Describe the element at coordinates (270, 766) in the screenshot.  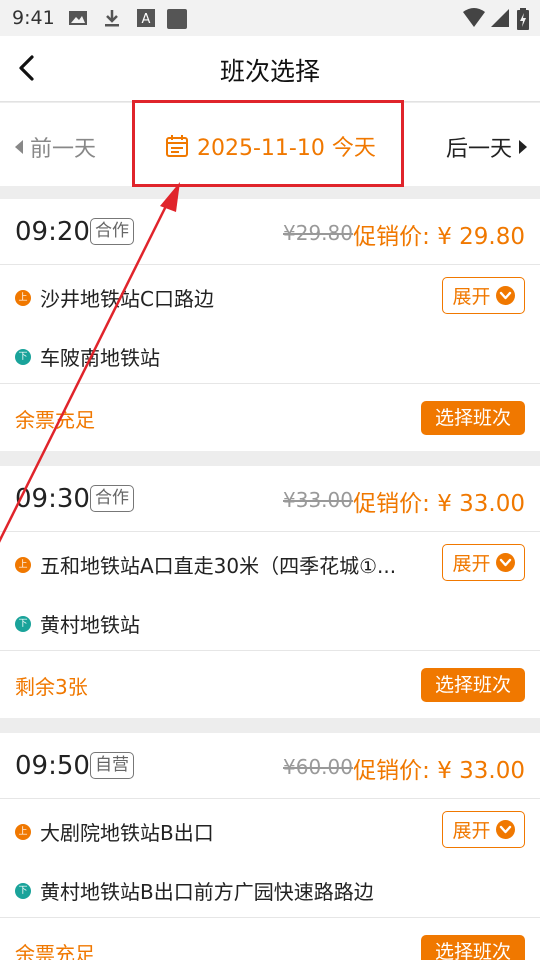
I see `trip-header: 09:50 自营 ¥60.00 促销价: ¥ 33.00` at that location.